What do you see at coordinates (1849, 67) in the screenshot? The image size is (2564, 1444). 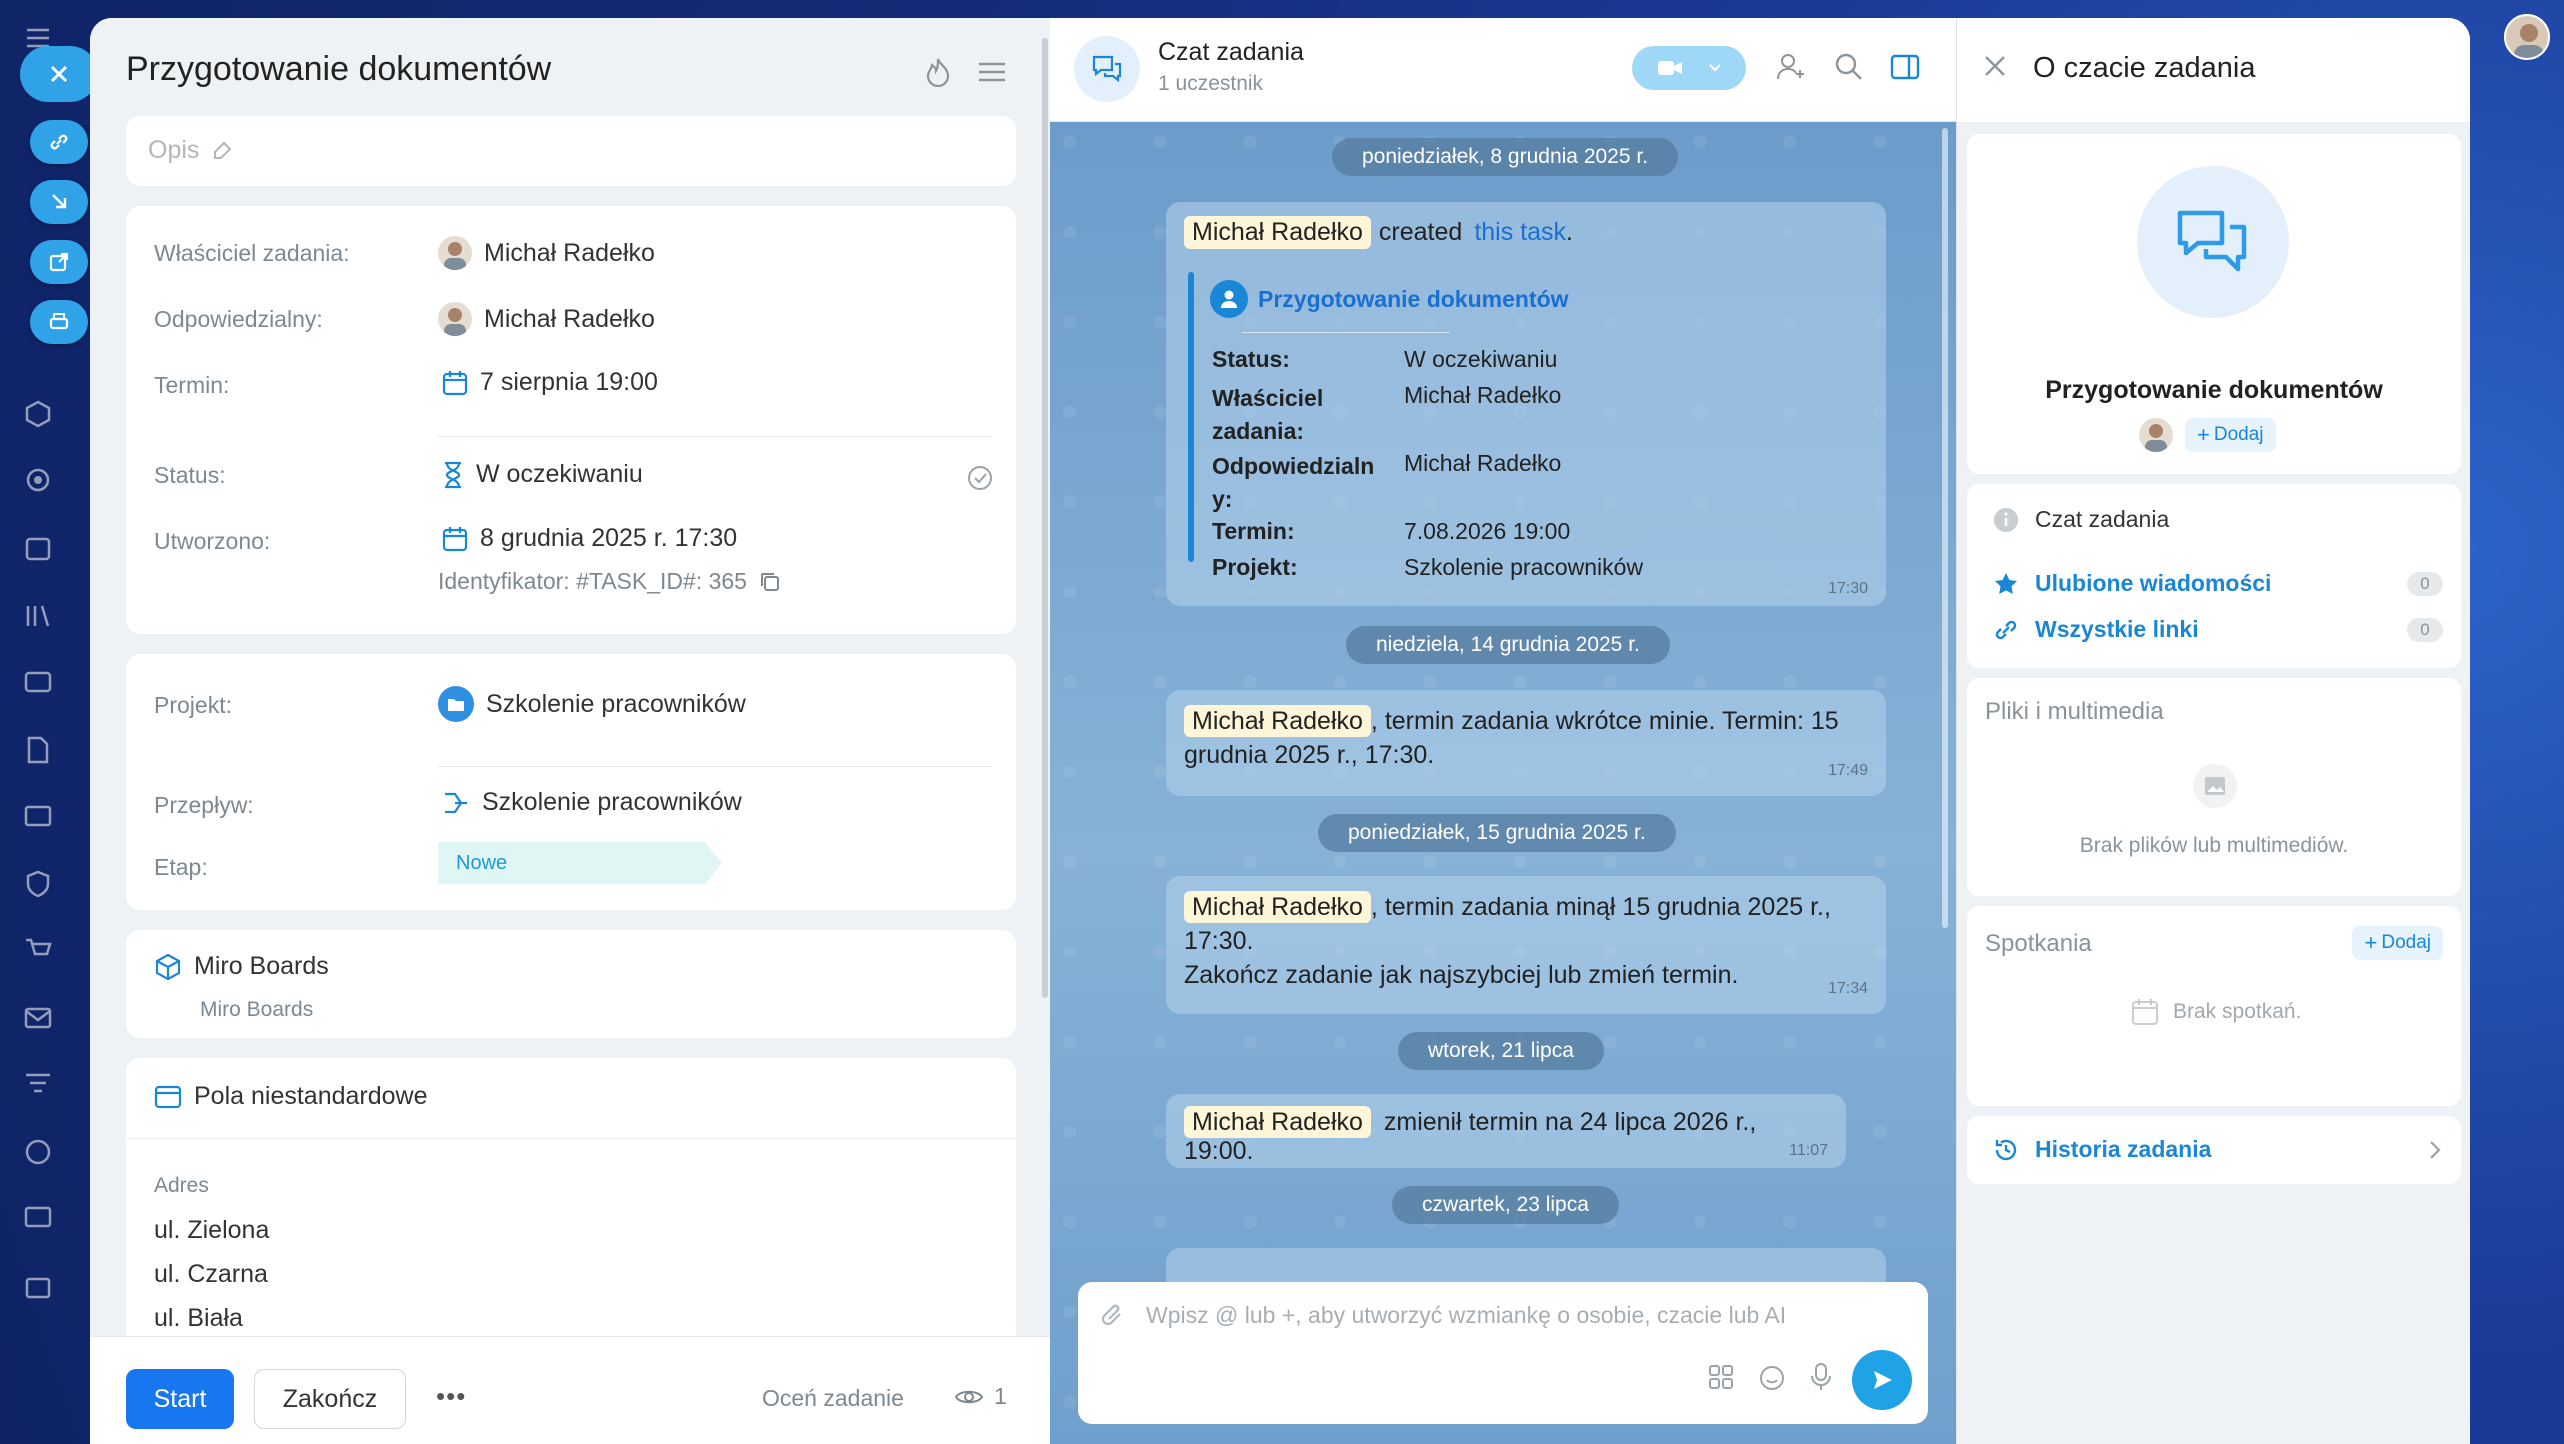 I see `search-icon` at bounding box center [1849, 67].